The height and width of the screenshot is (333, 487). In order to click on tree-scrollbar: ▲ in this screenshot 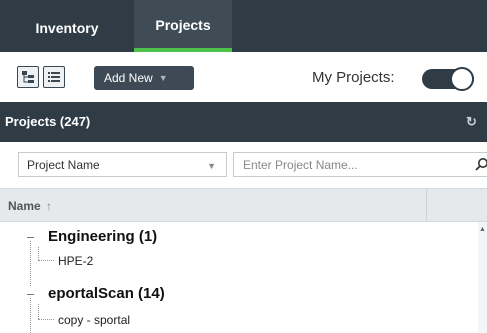, I will do `click(482, 277)`.